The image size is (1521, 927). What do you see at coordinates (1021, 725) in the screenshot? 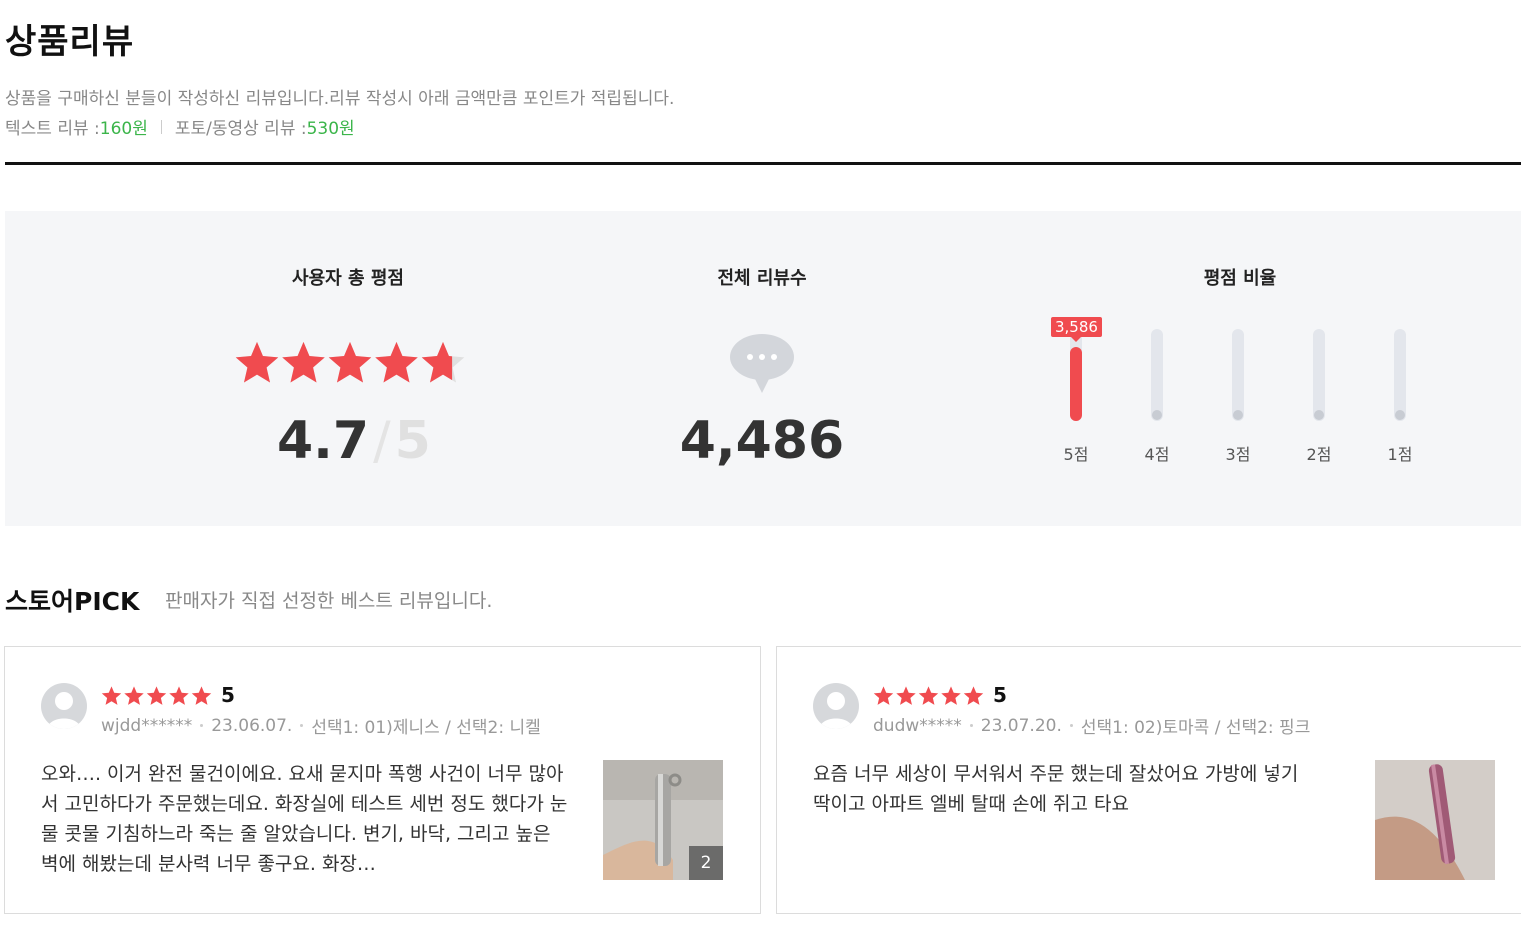
I see `review-date: 23.07.20.` at bounding box center [1021, 725].